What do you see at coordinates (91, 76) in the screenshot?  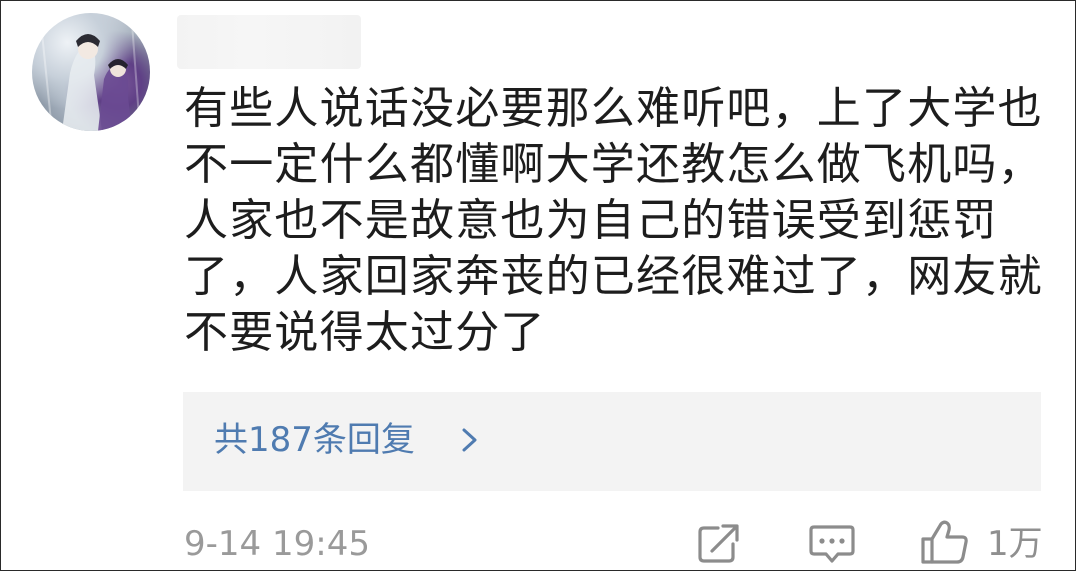 I see `avatar-illustration` at bounding box center [91, 76].